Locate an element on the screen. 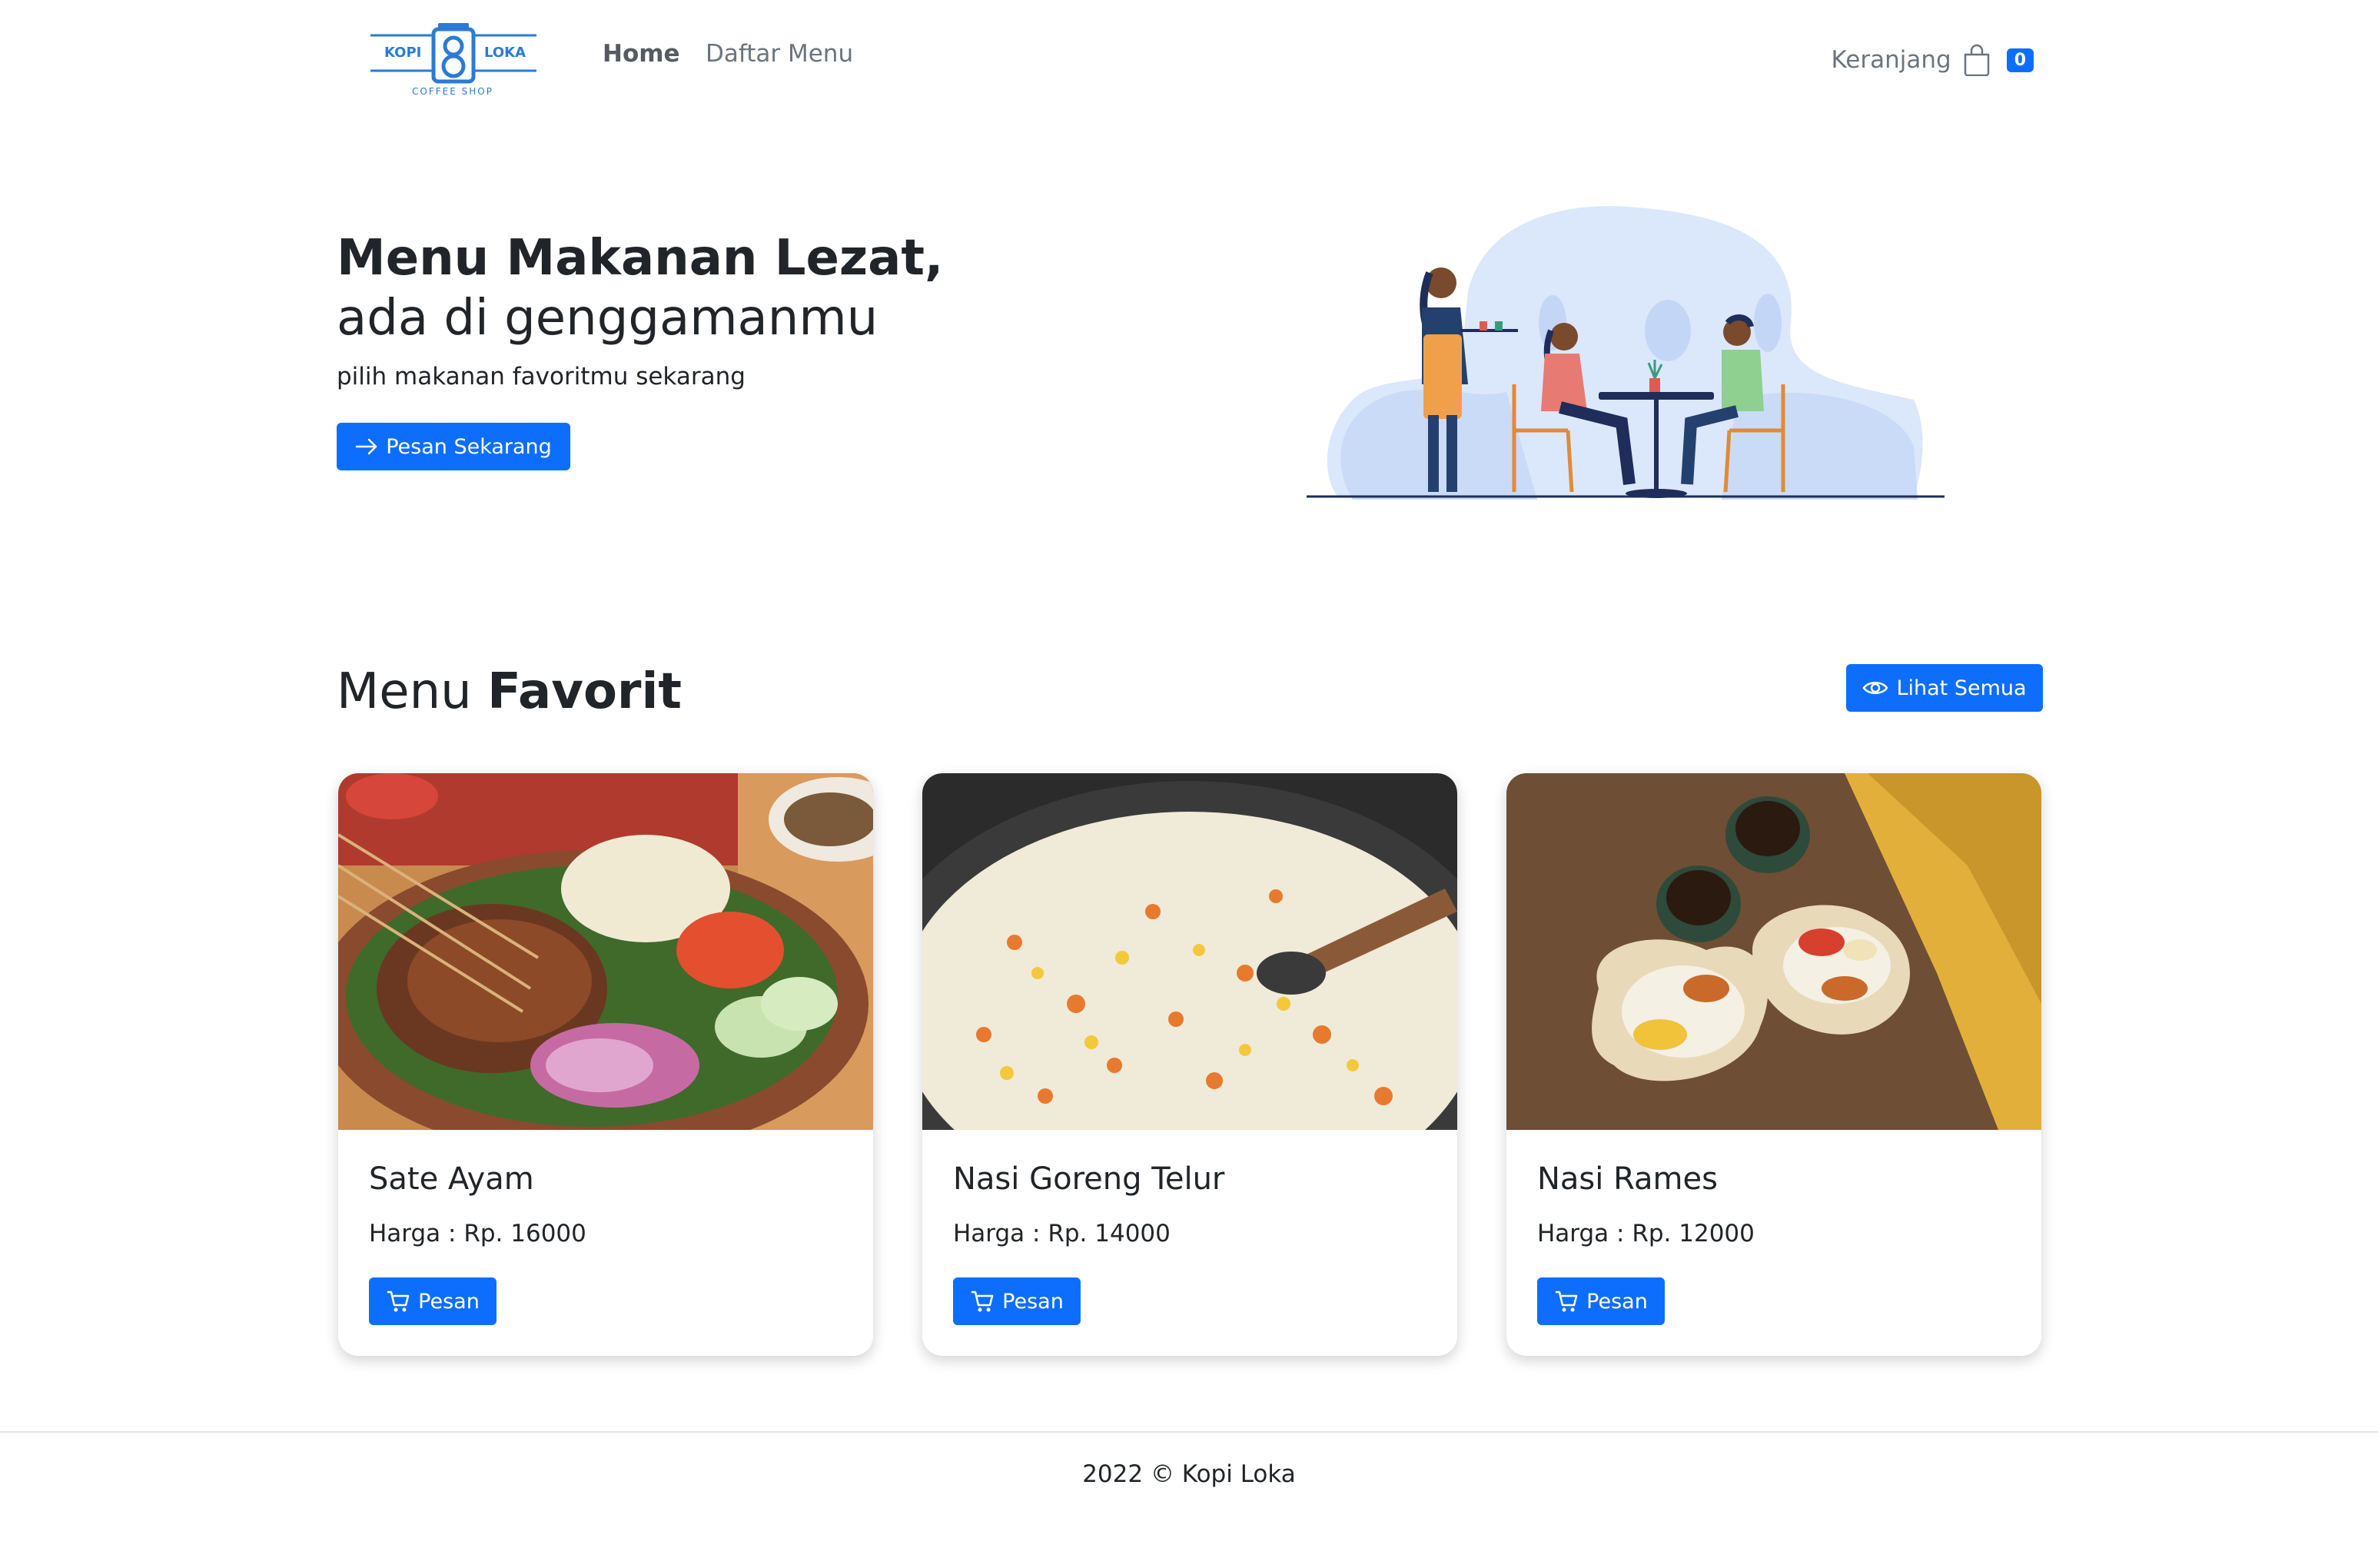 This screenshot has width=2378, height=1568. menu-card-price: Harga : Rp. 14000 is located at coordinates (1062, 1233).